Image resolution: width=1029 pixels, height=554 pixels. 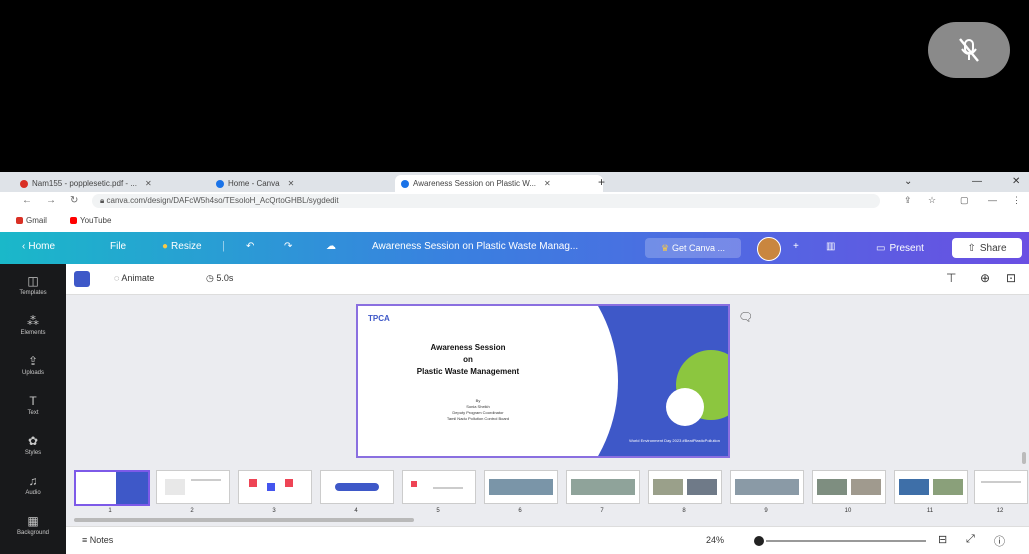 I want to click on redo-icon: ↷, so click(x=288, y=246).